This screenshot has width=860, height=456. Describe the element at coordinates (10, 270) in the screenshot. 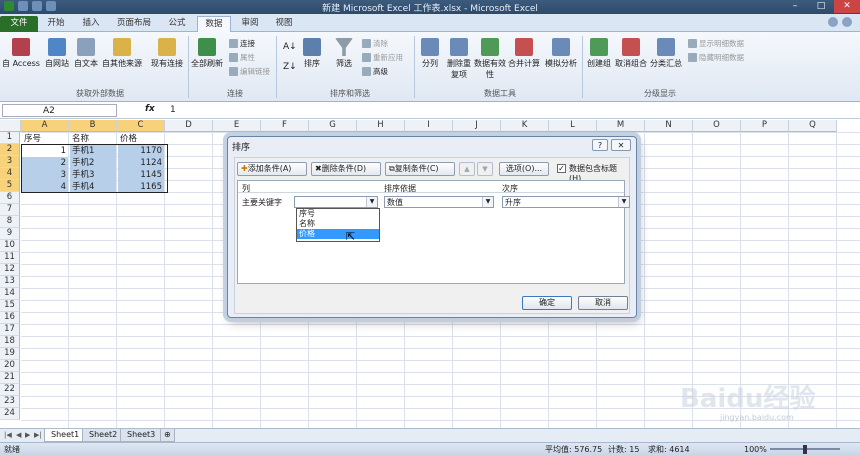

I see `row-header: 12` at that location.